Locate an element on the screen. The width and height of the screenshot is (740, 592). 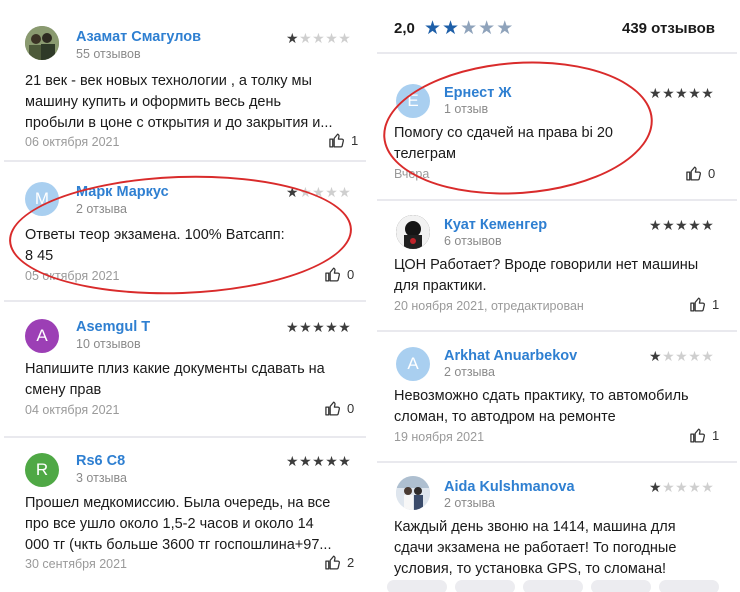
review-date: 30 сентября 2021 is located at coordinates (76, 564).